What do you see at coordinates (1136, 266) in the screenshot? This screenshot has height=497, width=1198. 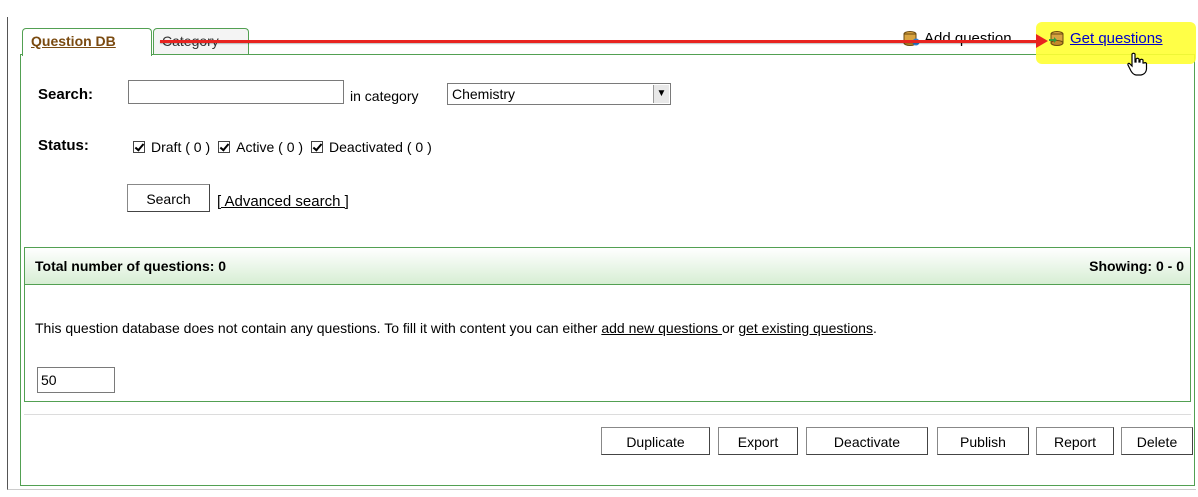 I see `showing-range: Showing: 0 - 0` at bounding box center [1136, 266].